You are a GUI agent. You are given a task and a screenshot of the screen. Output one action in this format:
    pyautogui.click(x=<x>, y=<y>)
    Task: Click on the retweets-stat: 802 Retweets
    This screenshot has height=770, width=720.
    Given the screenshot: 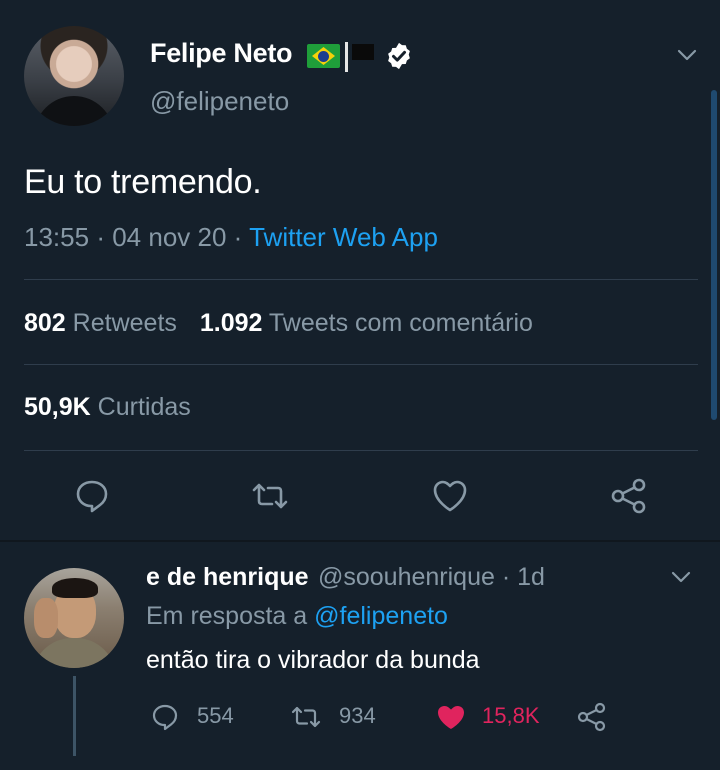 What is the action you would take?
    pyautogui.click(x=104, y=323)
    